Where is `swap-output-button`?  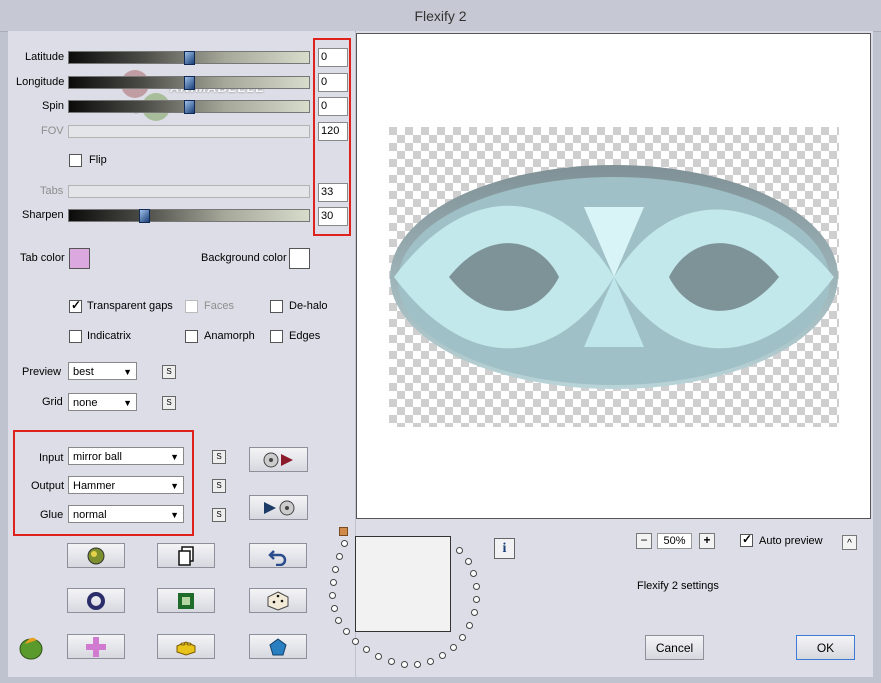 swap-output-button is located at coordinates (278, 507).